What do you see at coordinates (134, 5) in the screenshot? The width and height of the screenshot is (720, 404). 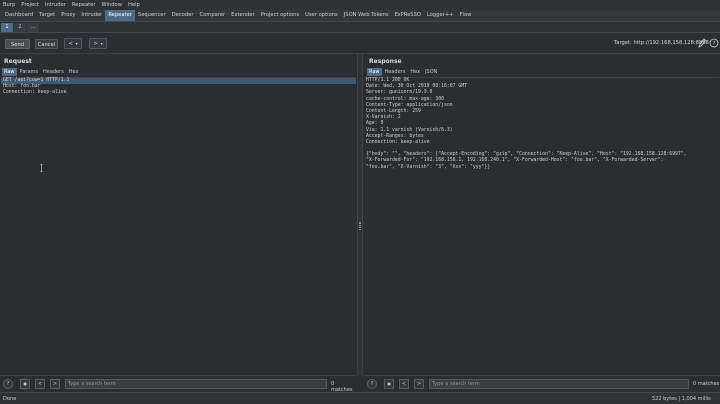 I see `menu-help: Help` at bounding box center [134, 5].